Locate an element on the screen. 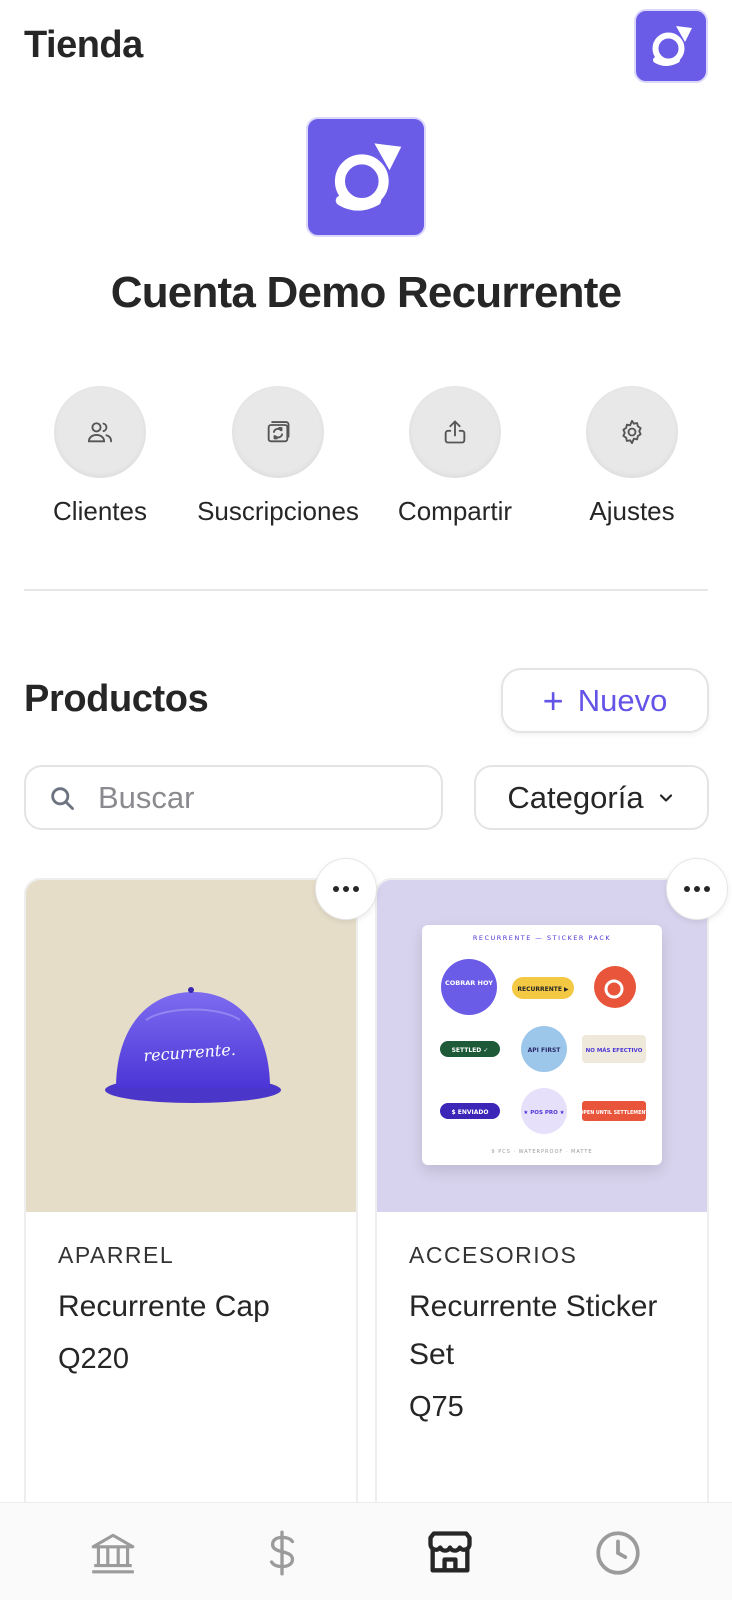 The height and width of the screenshot is (1600, 732). action-label: Compartir is located at coordinates (455, 511).